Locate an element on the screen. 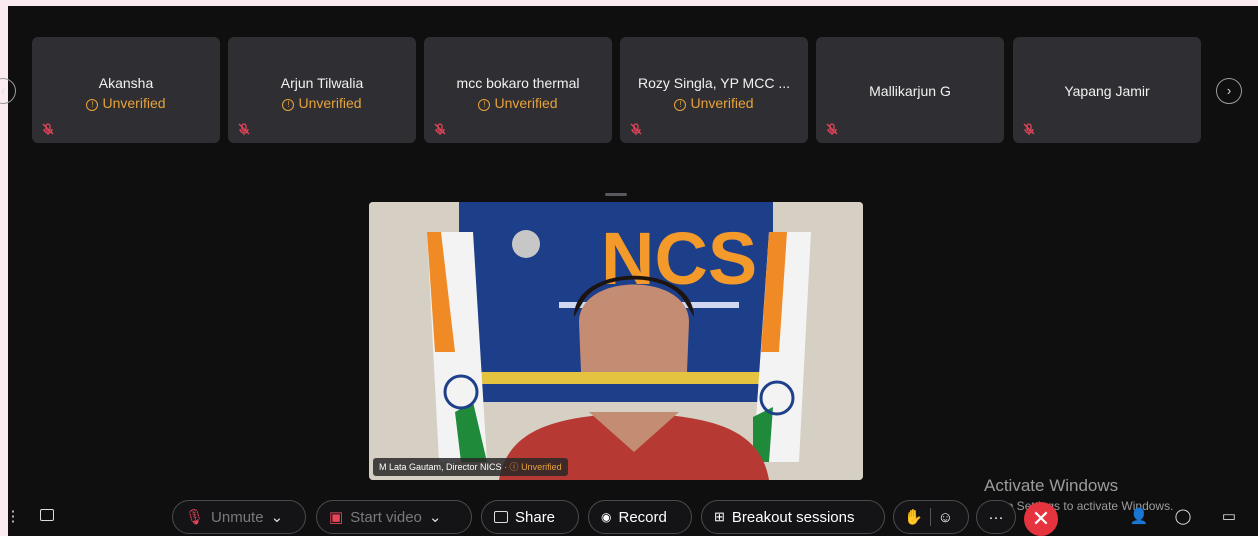 This screenshot has height=536, width=1258. participant-tile: Mallikarjun G is located at coordinates (910, 90).